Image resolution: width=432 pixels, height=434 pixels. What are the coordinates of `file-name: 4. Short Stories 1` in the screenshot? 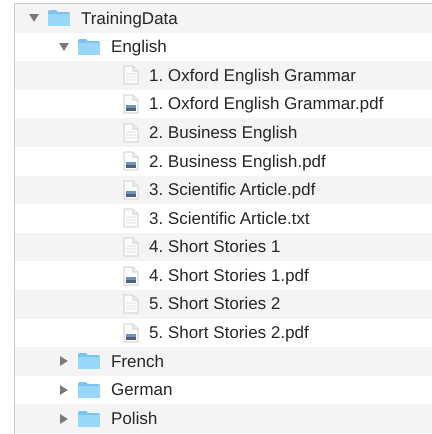 It's located at (214, 247).